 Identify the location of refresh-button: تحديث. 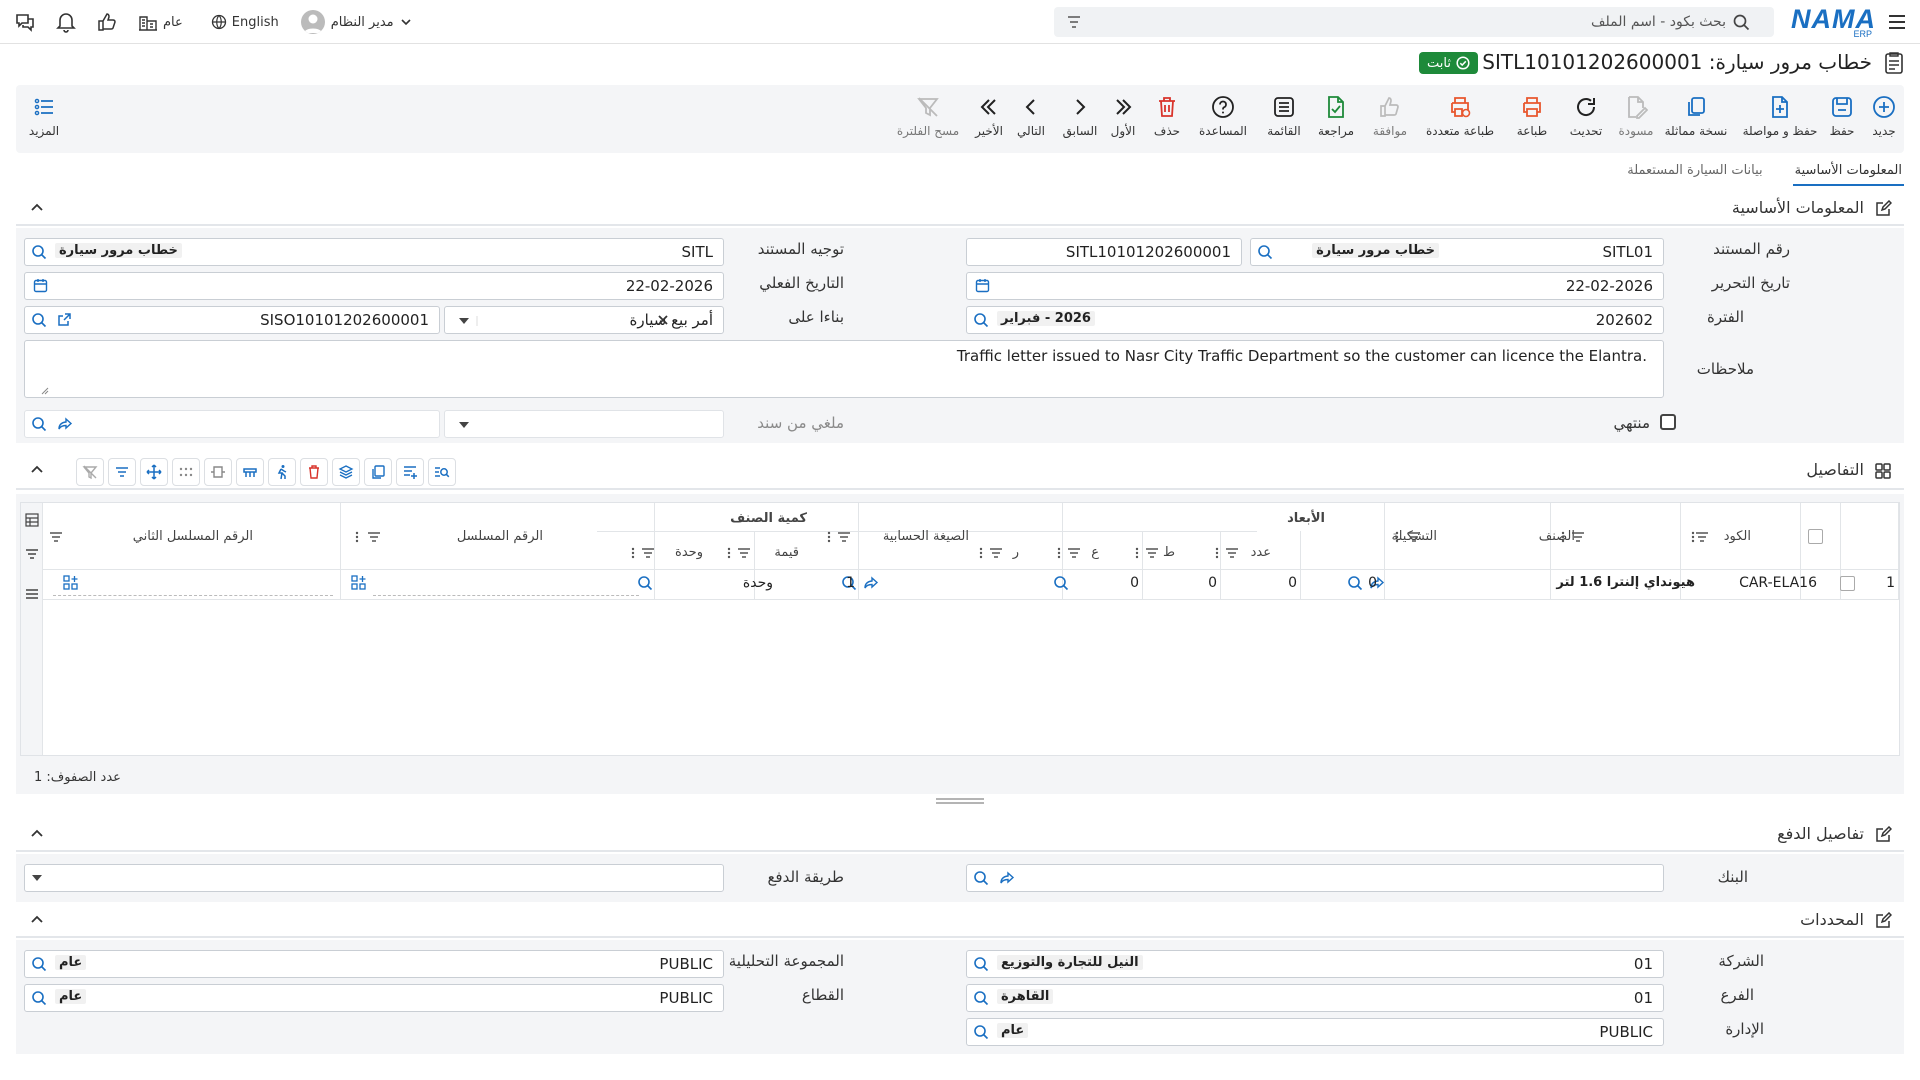
(1586, 116).